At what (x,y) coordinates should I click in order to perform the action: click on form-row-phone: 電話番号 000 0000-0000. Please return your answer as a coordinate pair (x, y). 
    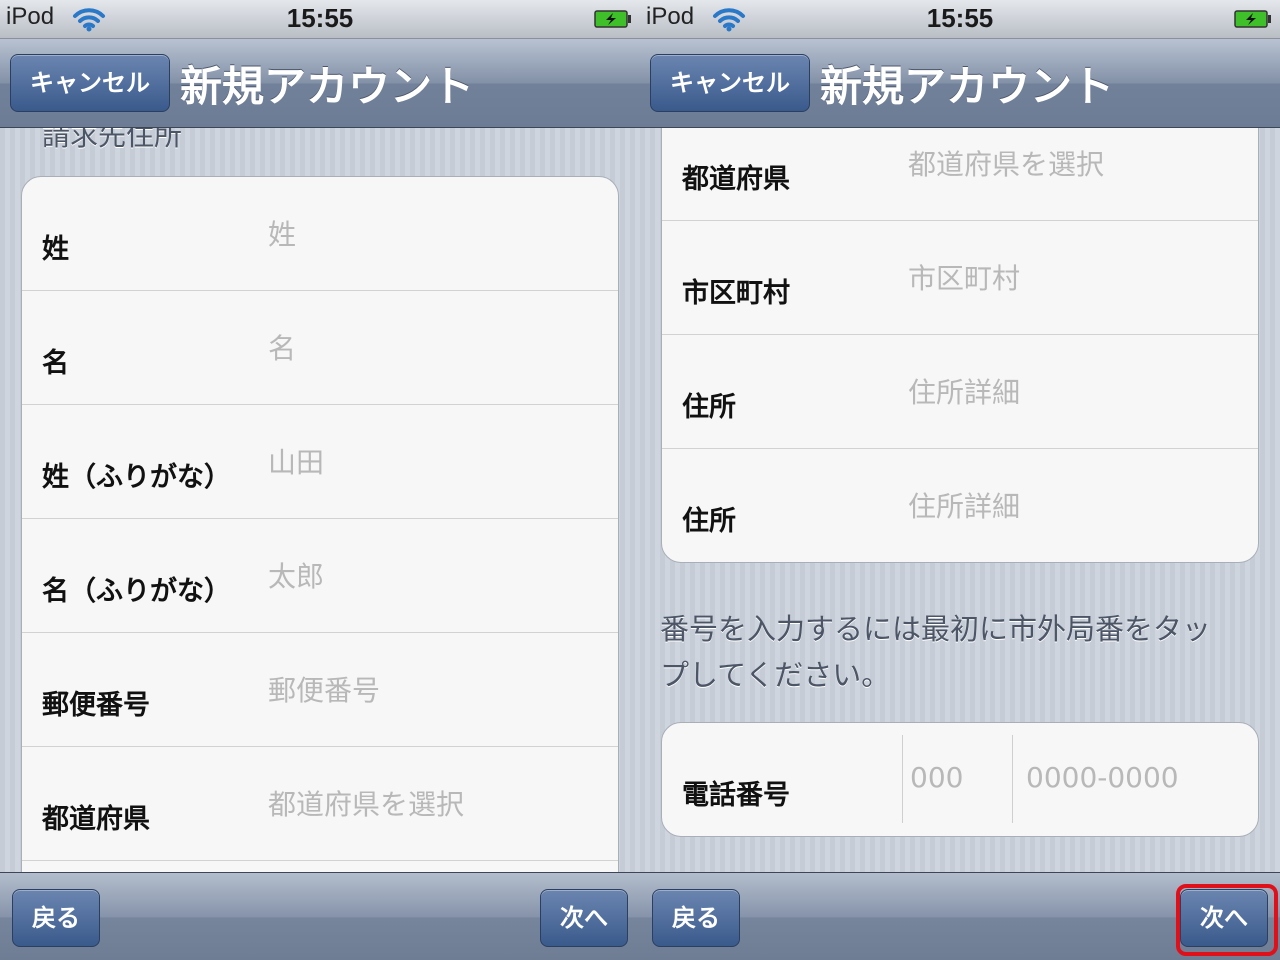
    Looking at the image, I should click on (960, 779).